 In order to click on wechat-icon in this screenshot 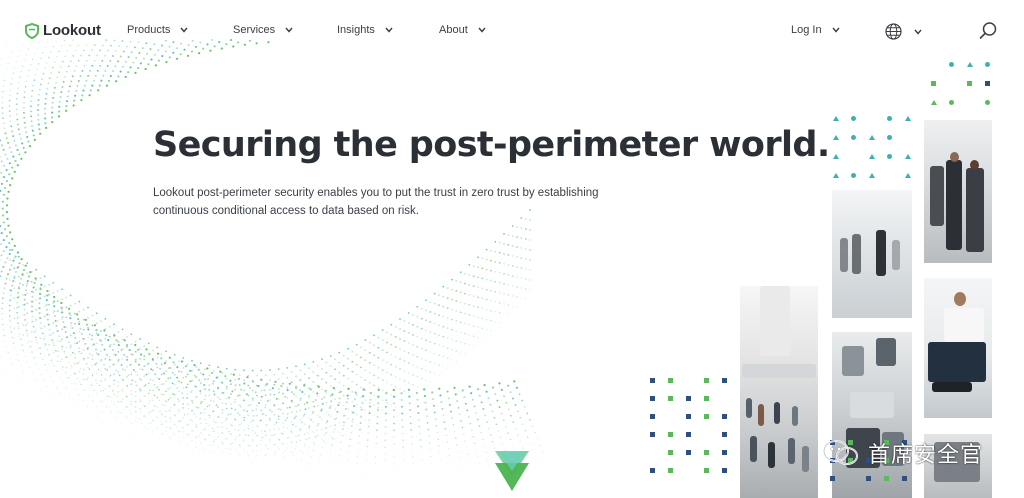, I will do `click(840, 452)`.